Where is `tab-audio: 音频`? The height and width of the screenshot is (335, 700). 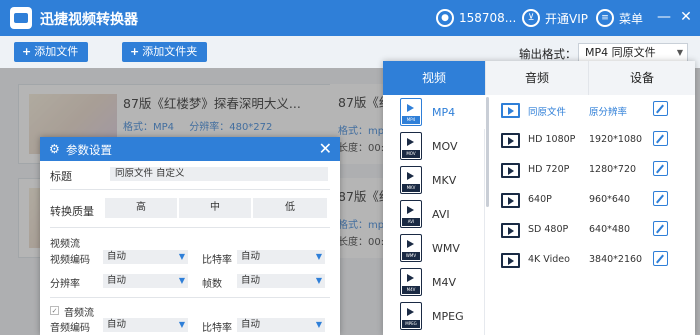
tab-audio: 音频 is located at coordinates (536, 78).